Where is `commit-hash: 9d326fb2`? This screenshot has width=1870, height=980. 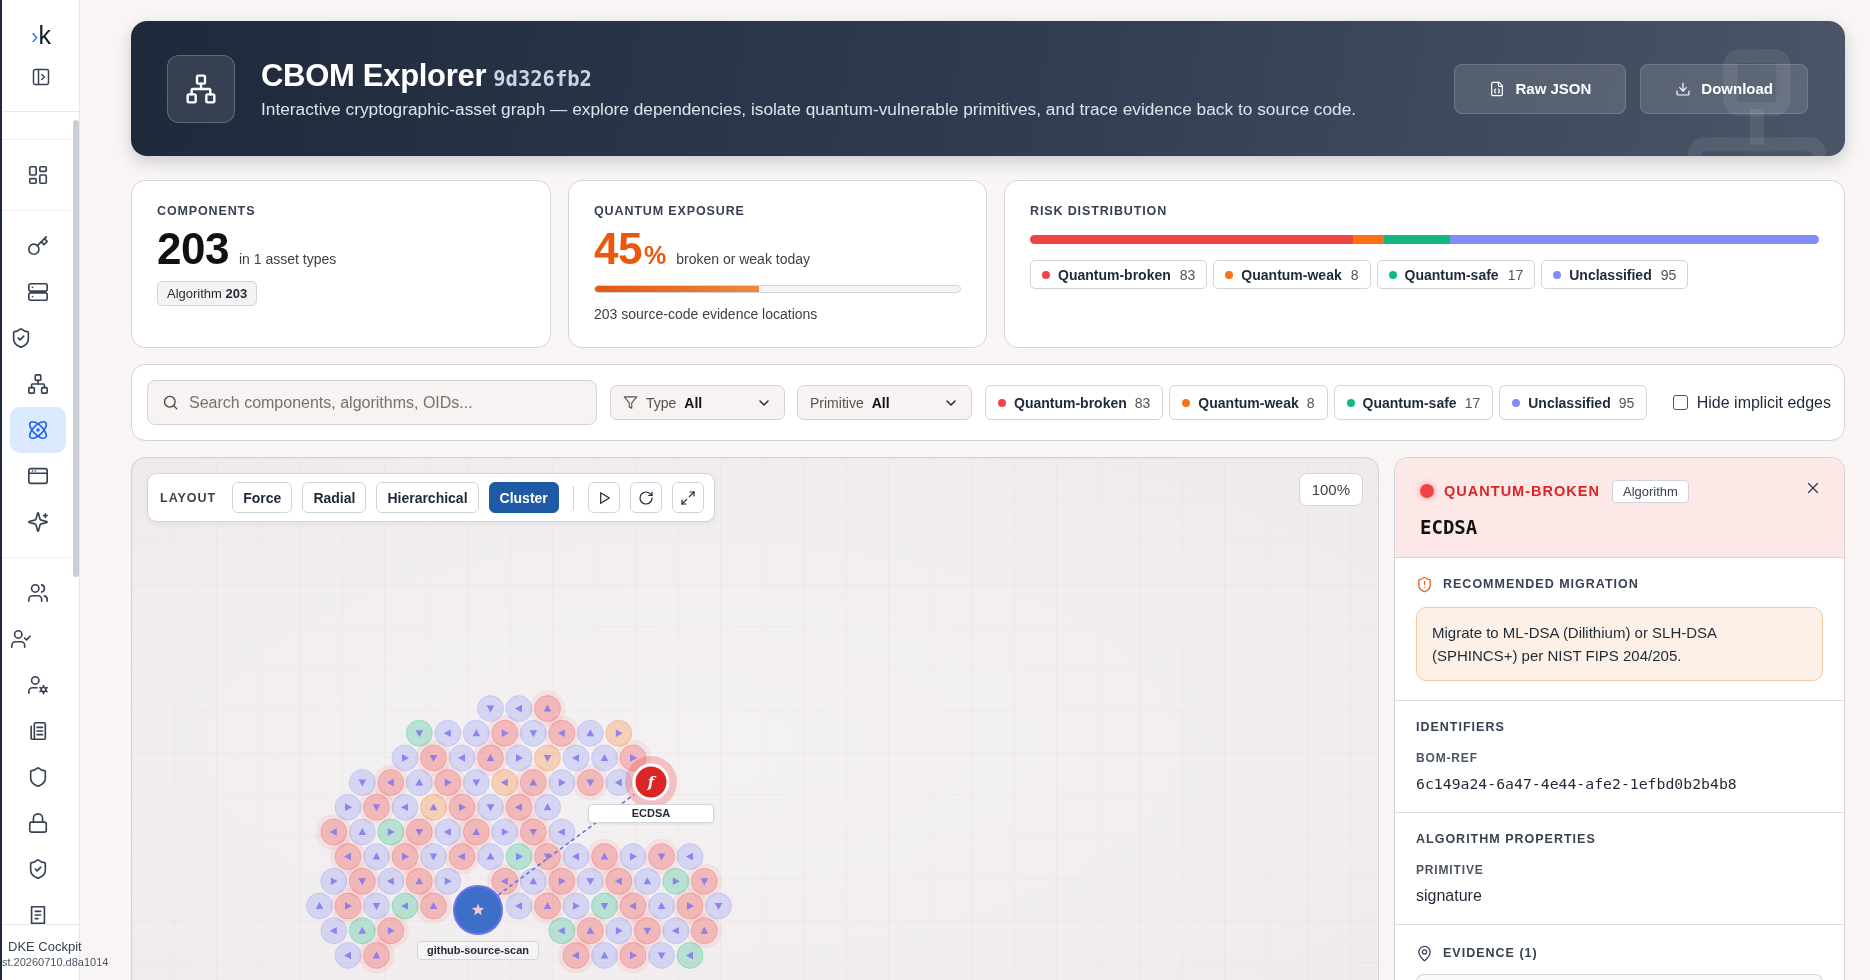
commit-hash: 9d326fb2 is located at coordinates (542, 78).